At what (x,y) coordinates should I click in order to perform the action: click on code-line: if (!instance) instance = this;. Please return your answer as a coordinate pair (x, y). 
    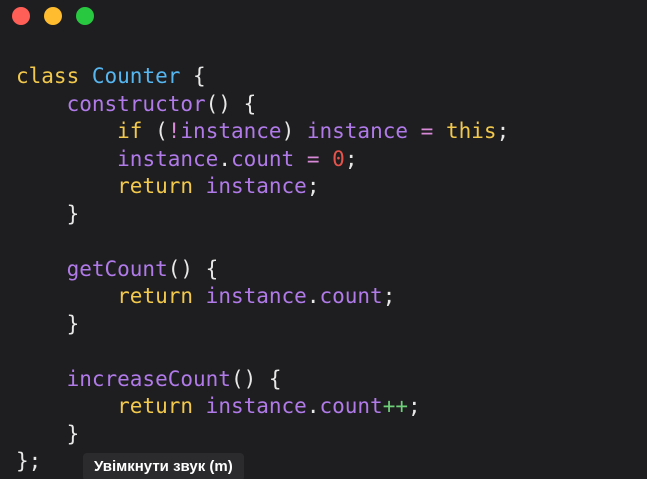
    Looking at the image, I should click on (262, 132).